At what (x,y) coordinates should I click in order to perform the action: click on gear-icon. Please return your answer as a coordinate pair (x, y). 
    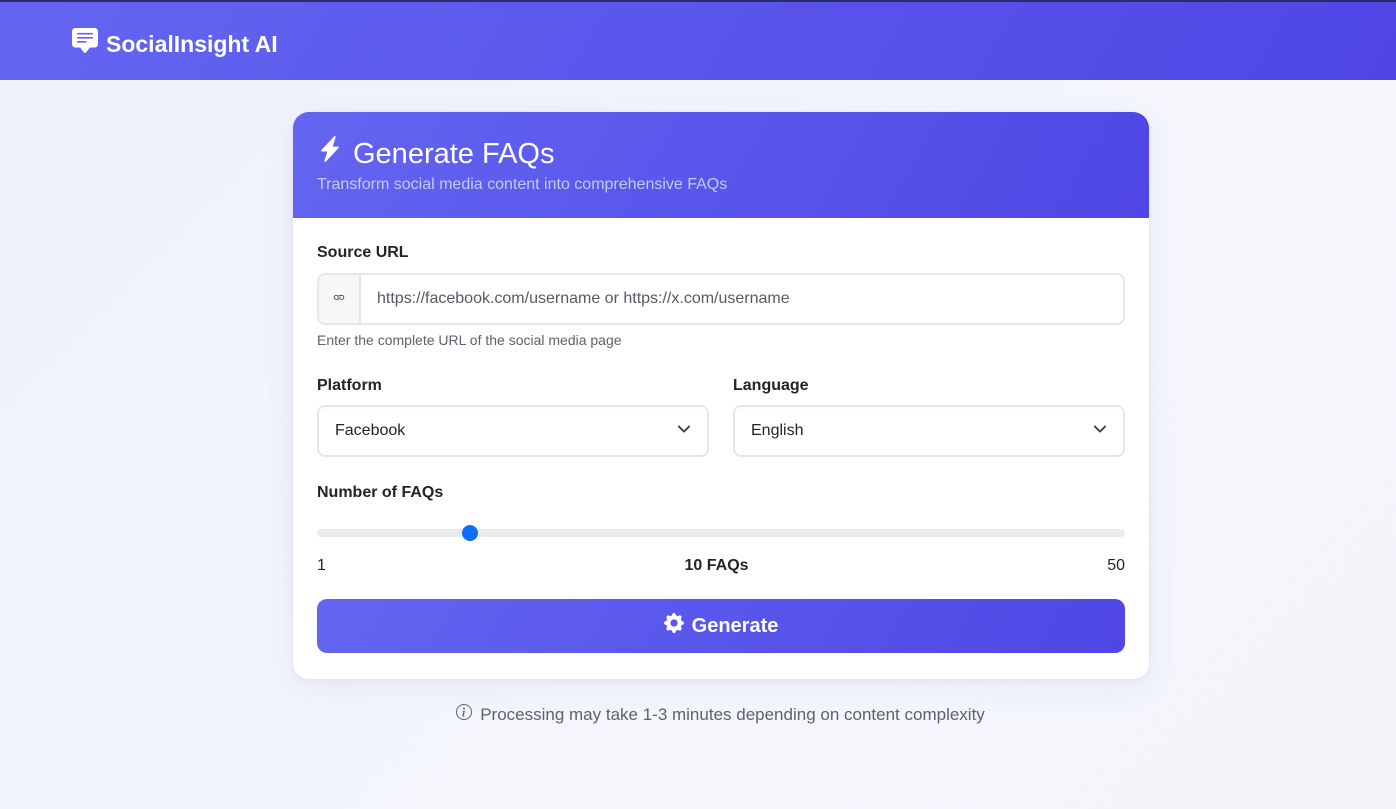
    Looking at the image, I should click on (673, 626).